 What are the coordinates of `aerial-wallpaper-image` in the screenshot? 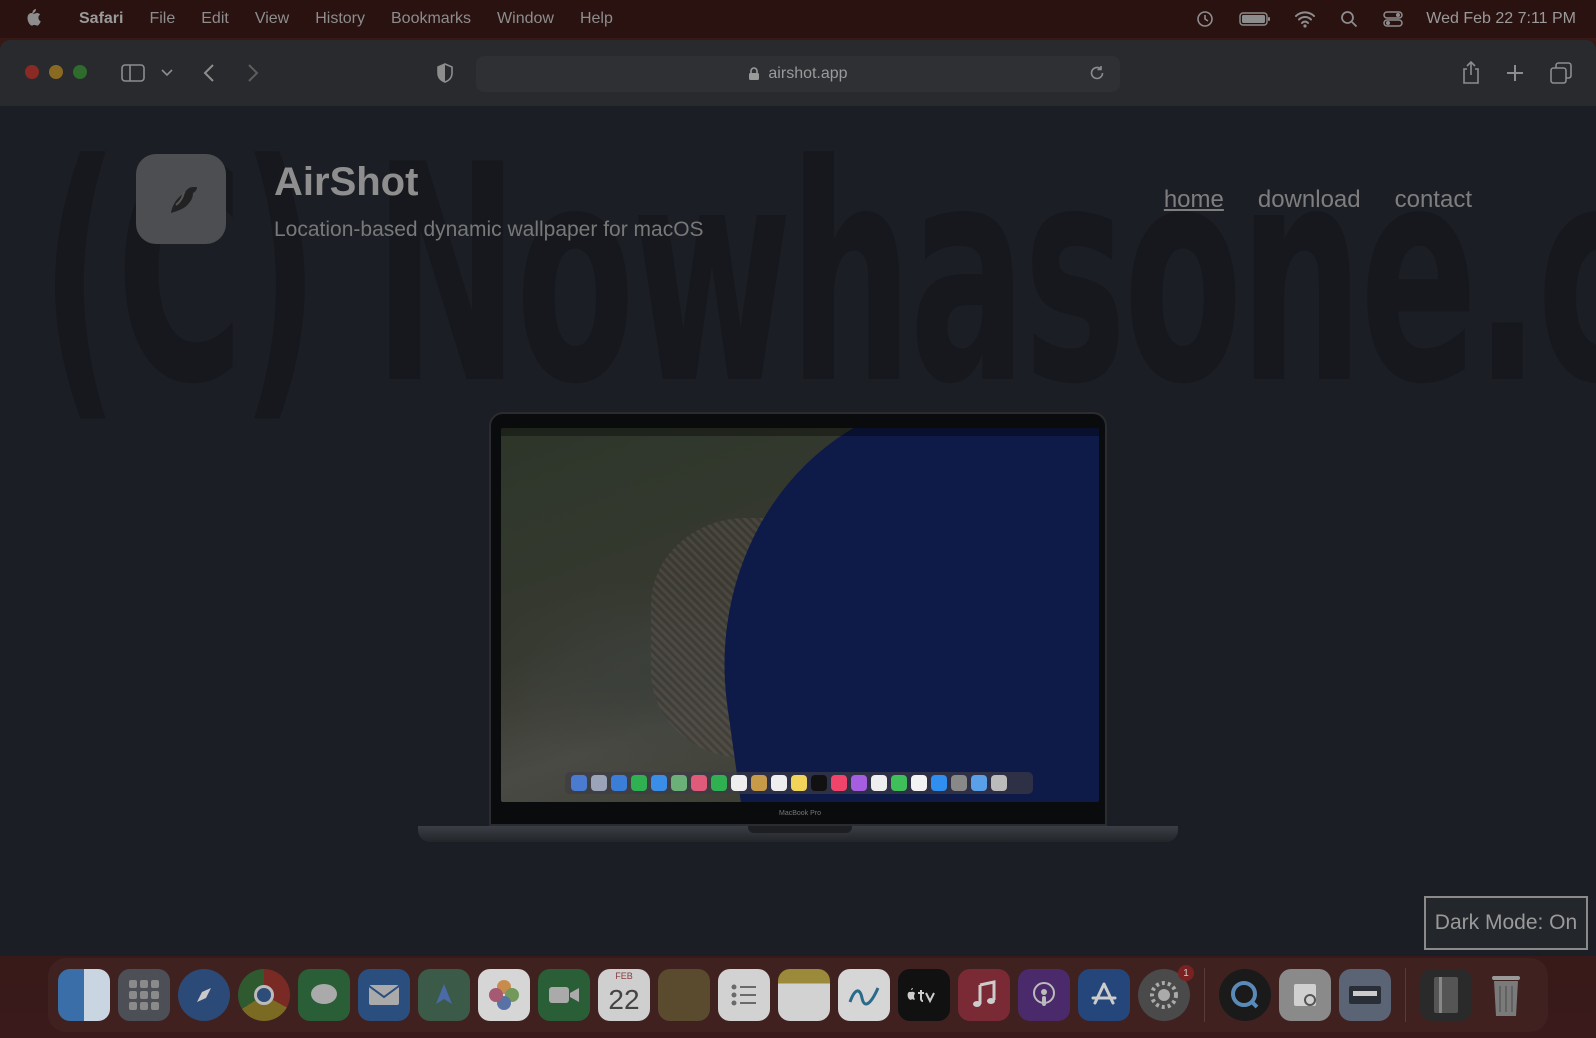 It's located at (800, 615).